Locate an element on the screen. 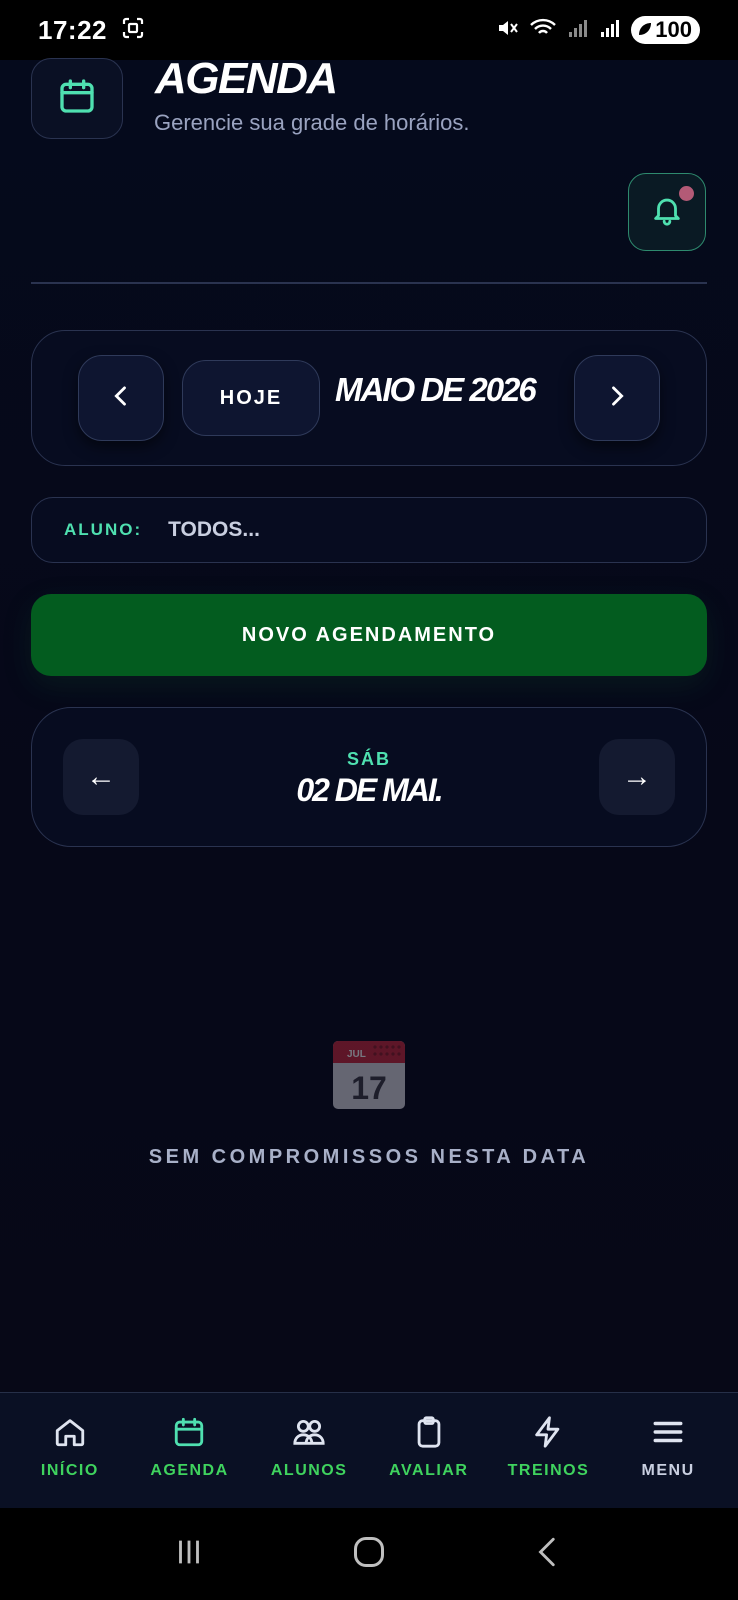  calendar-emoji-icon: JUL 17 is located at coordinates (369, 1075).